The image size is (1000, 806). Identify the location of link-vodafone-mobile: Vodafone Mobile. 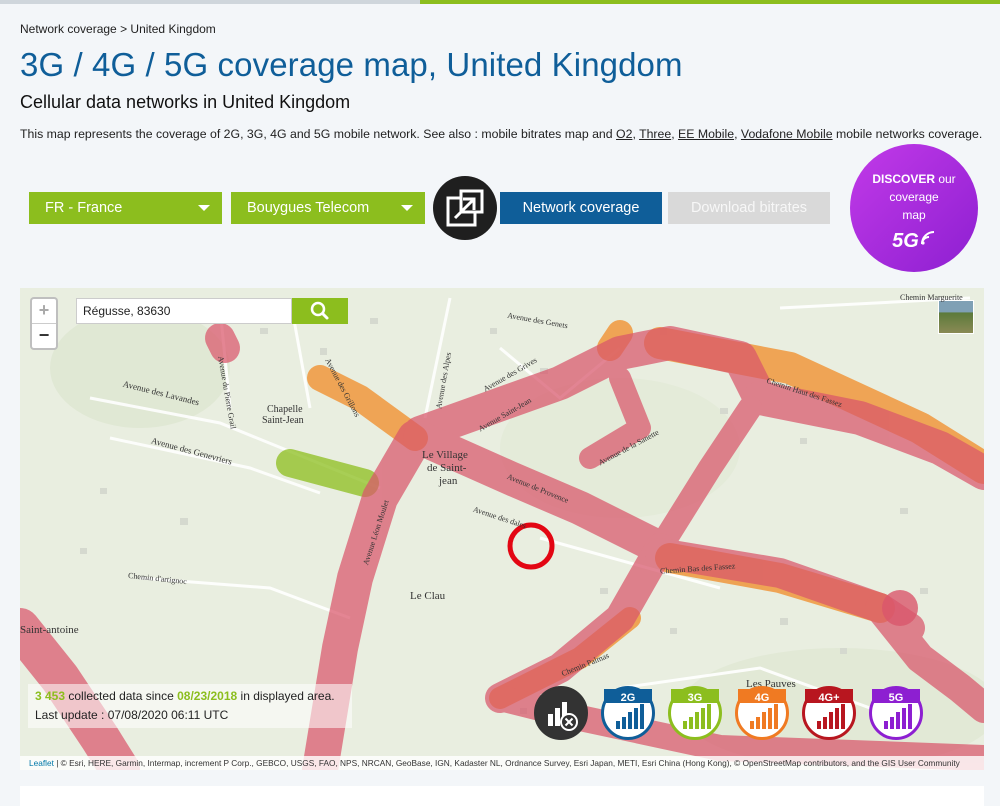
(787, 134).